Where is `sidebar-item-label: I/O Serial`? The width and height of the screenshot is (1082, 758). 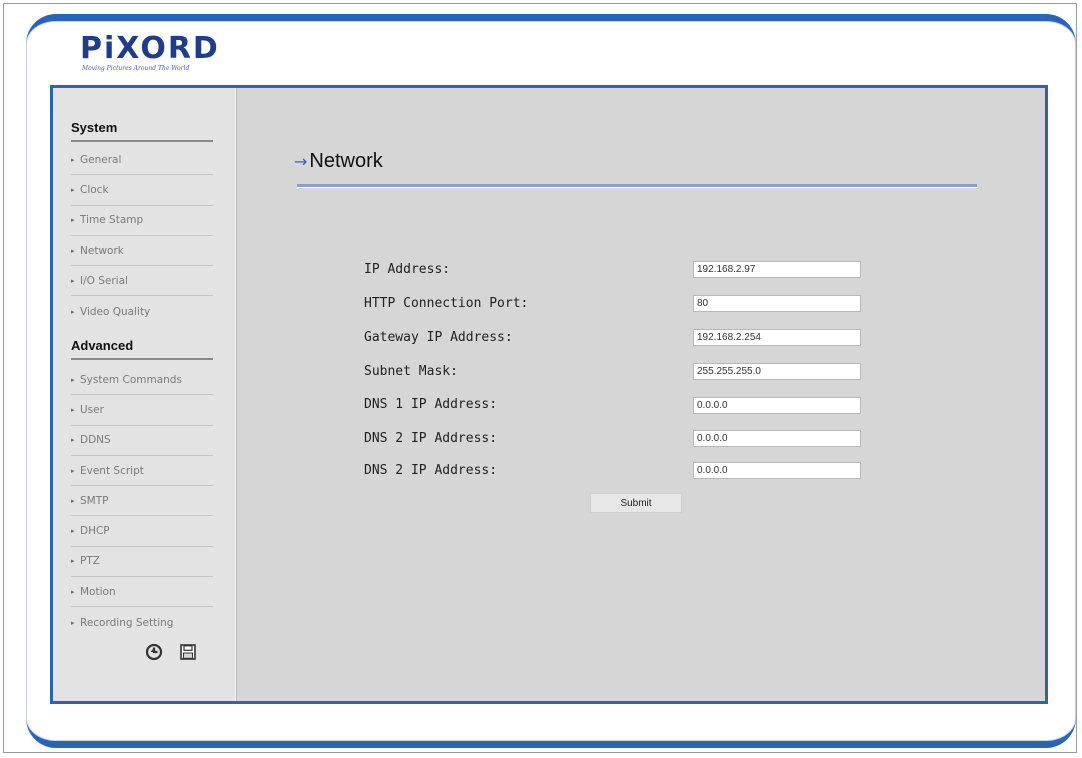
sidebar-item-label: I/O Serial is located at coordinates (104, 280).